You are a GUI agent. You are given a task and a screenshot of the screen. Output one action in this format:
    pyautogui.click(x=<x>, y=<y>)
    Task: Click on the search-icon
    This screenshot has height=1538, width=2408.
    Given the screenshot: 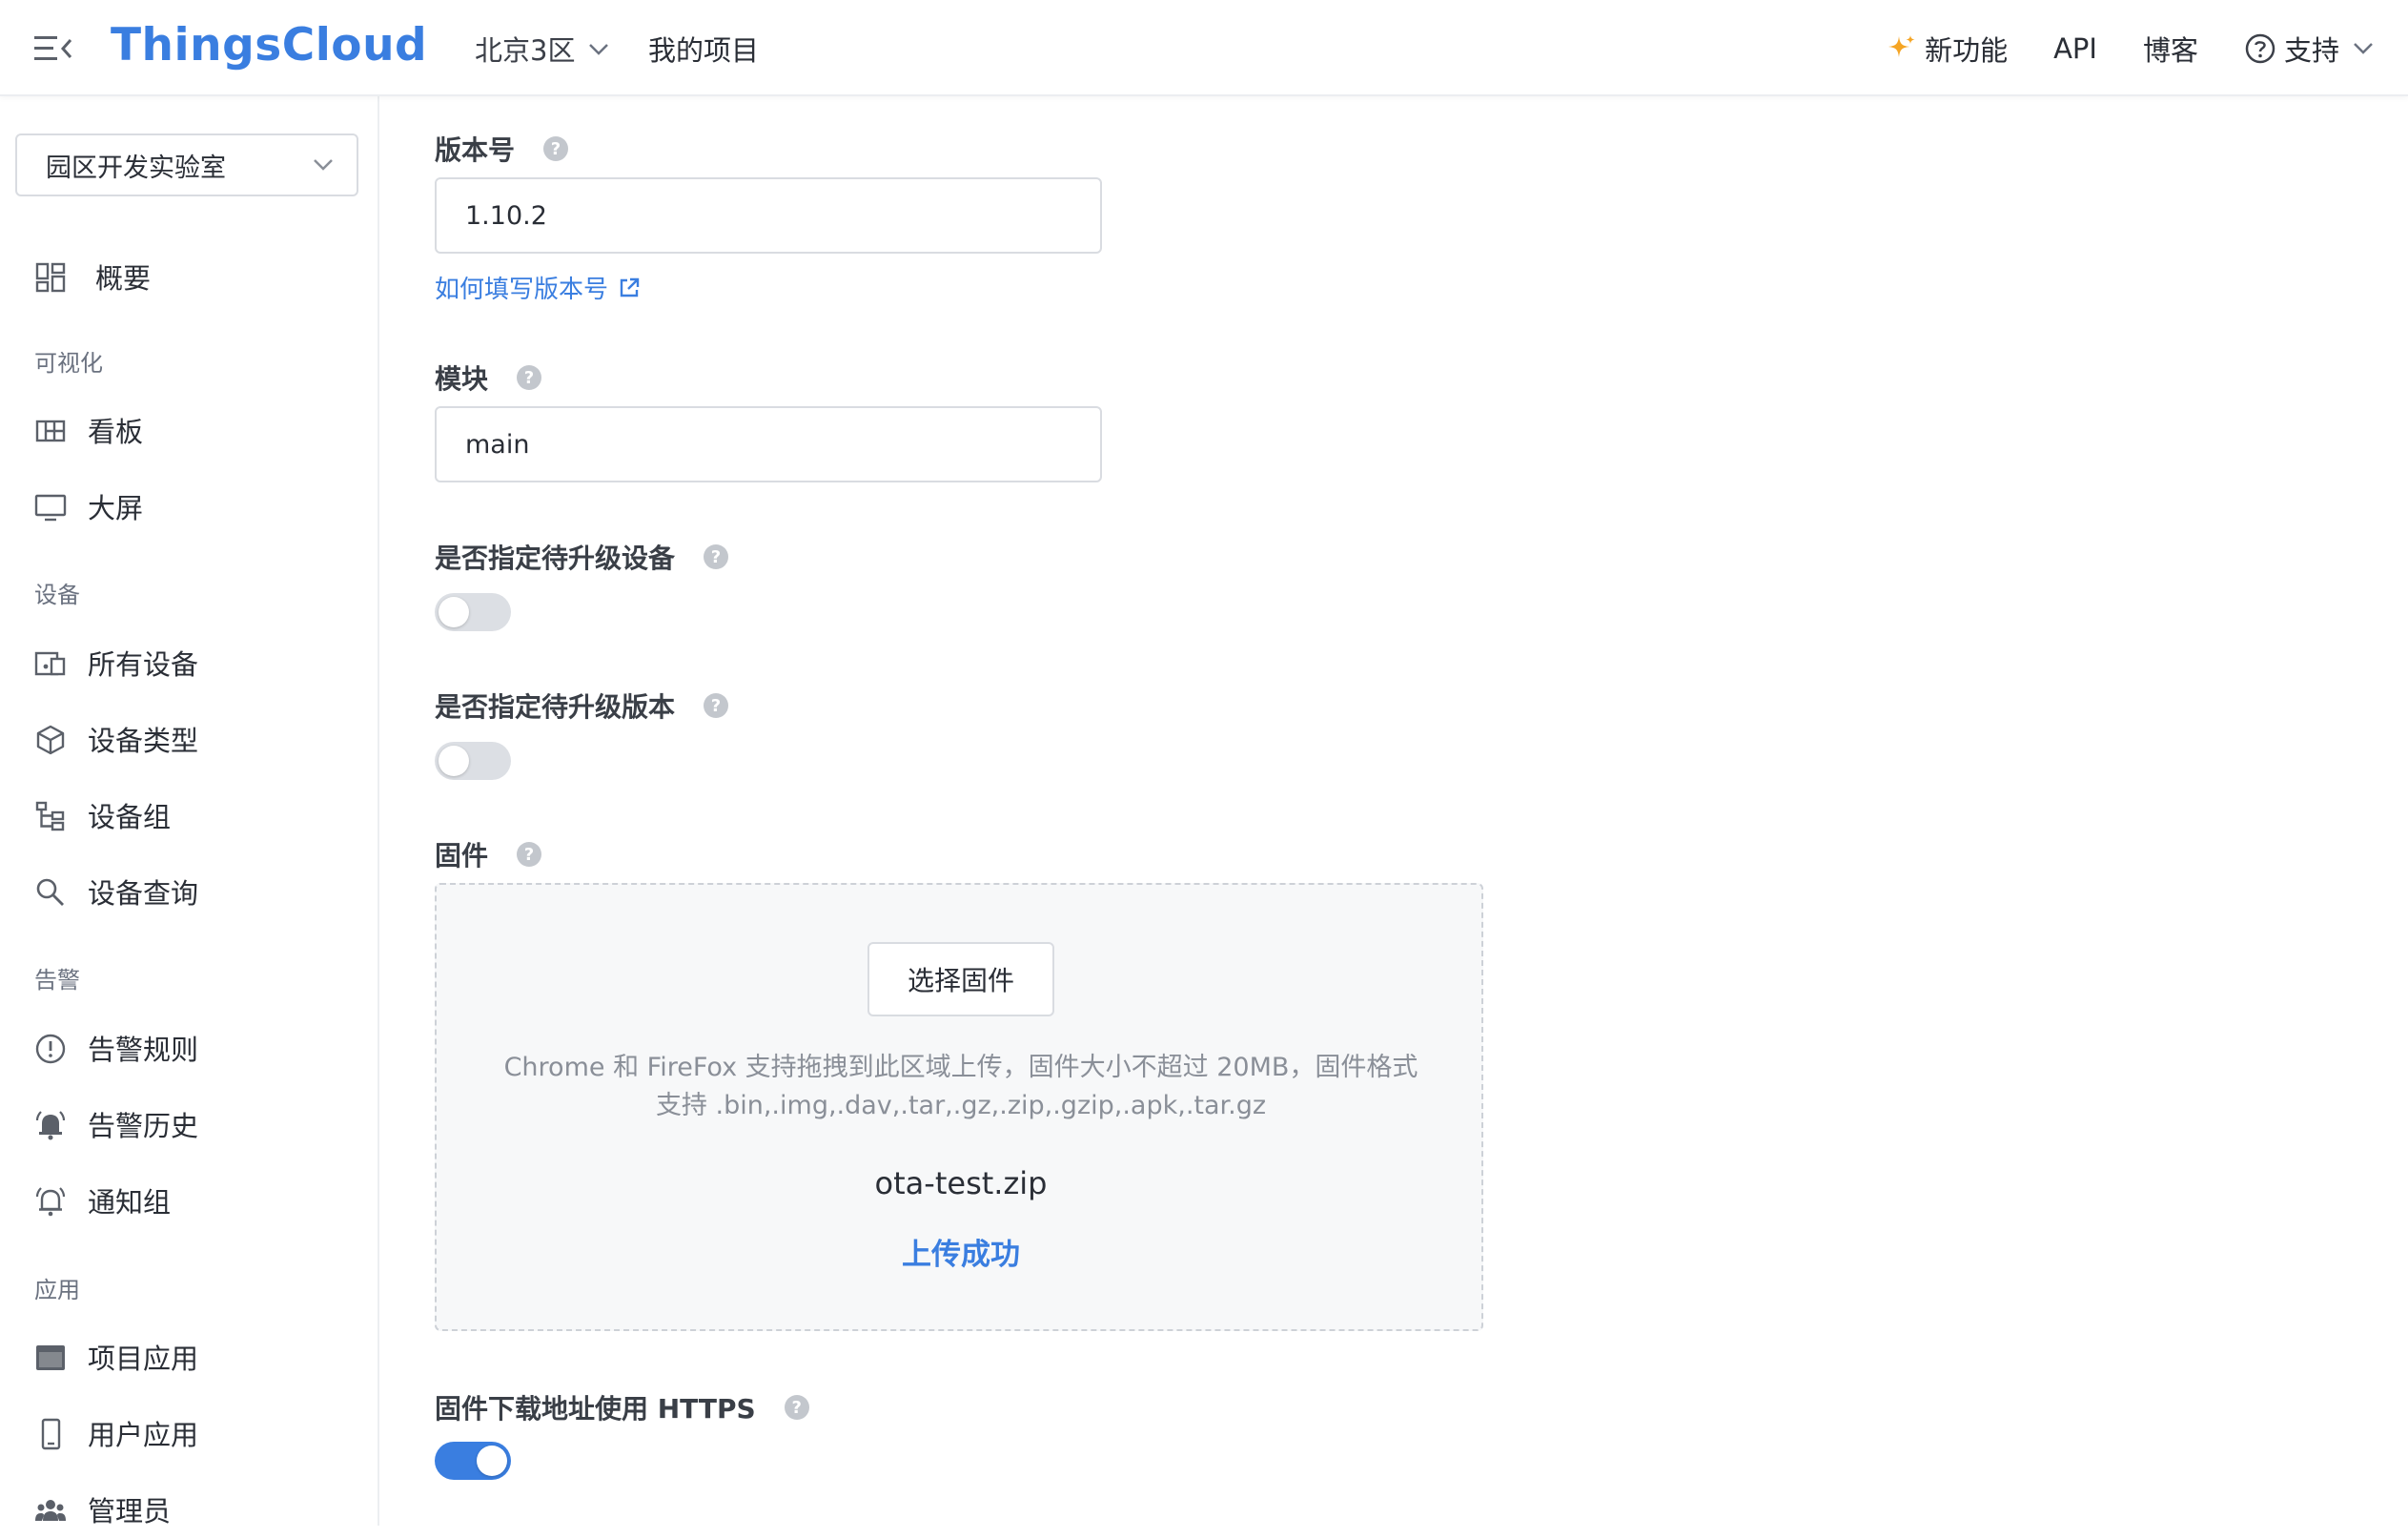 What is the action you would take?
    pyautogui.click(x=50, y=892)
    